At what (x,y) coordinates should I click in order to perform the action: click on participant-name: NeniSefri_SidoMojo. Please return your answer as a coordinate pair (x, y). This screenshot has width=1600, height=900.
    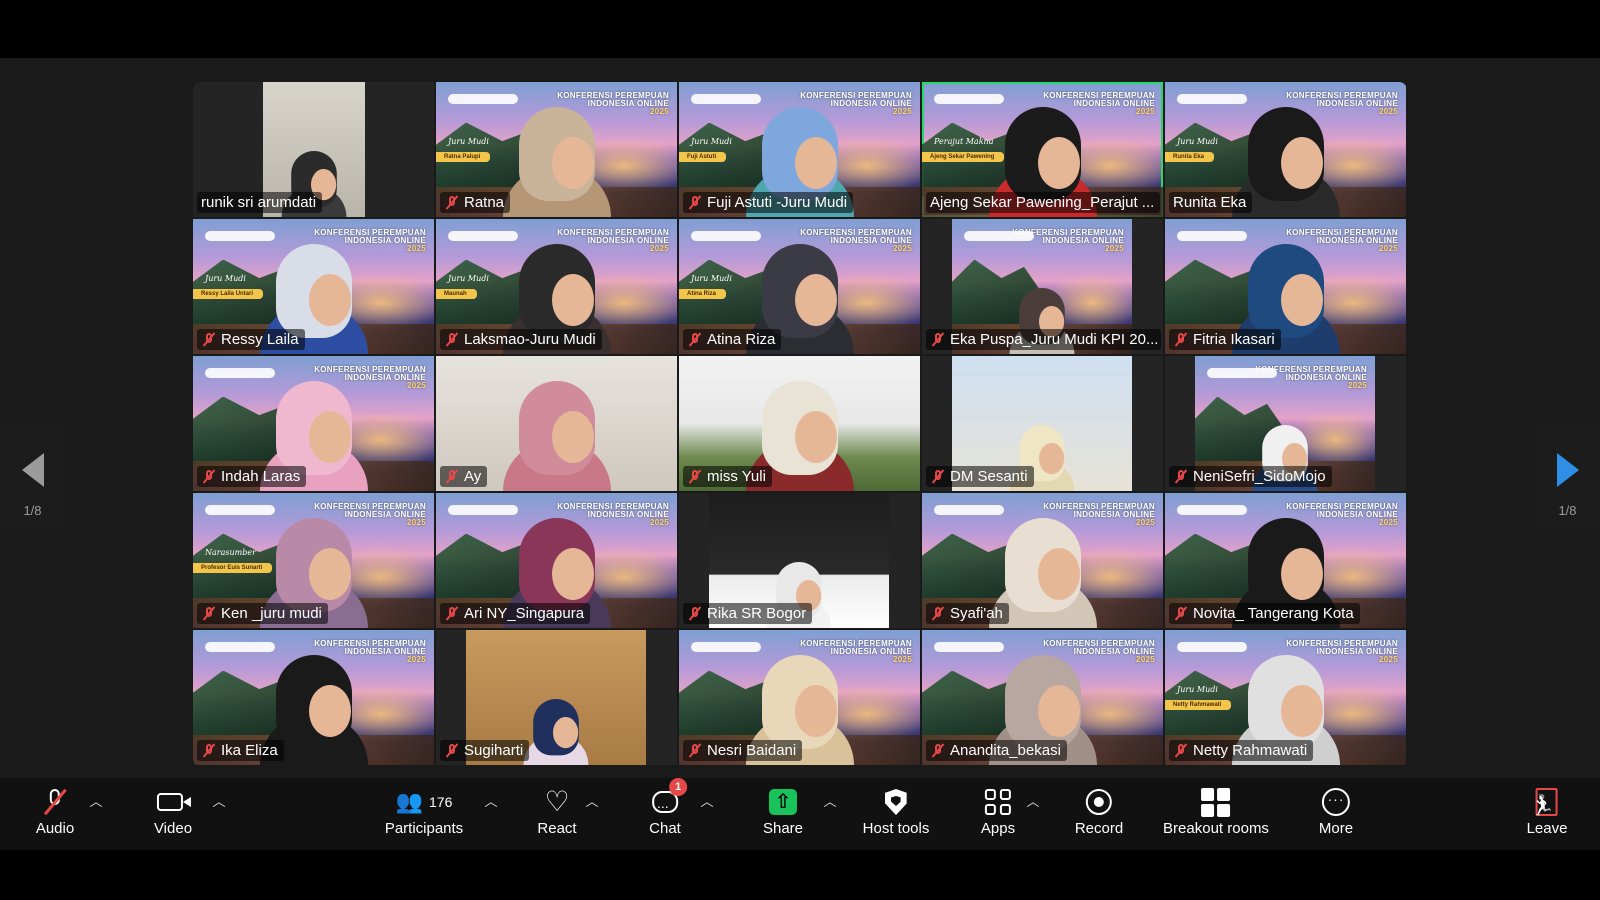
    Looking at the image, I should click on (1259, 476).